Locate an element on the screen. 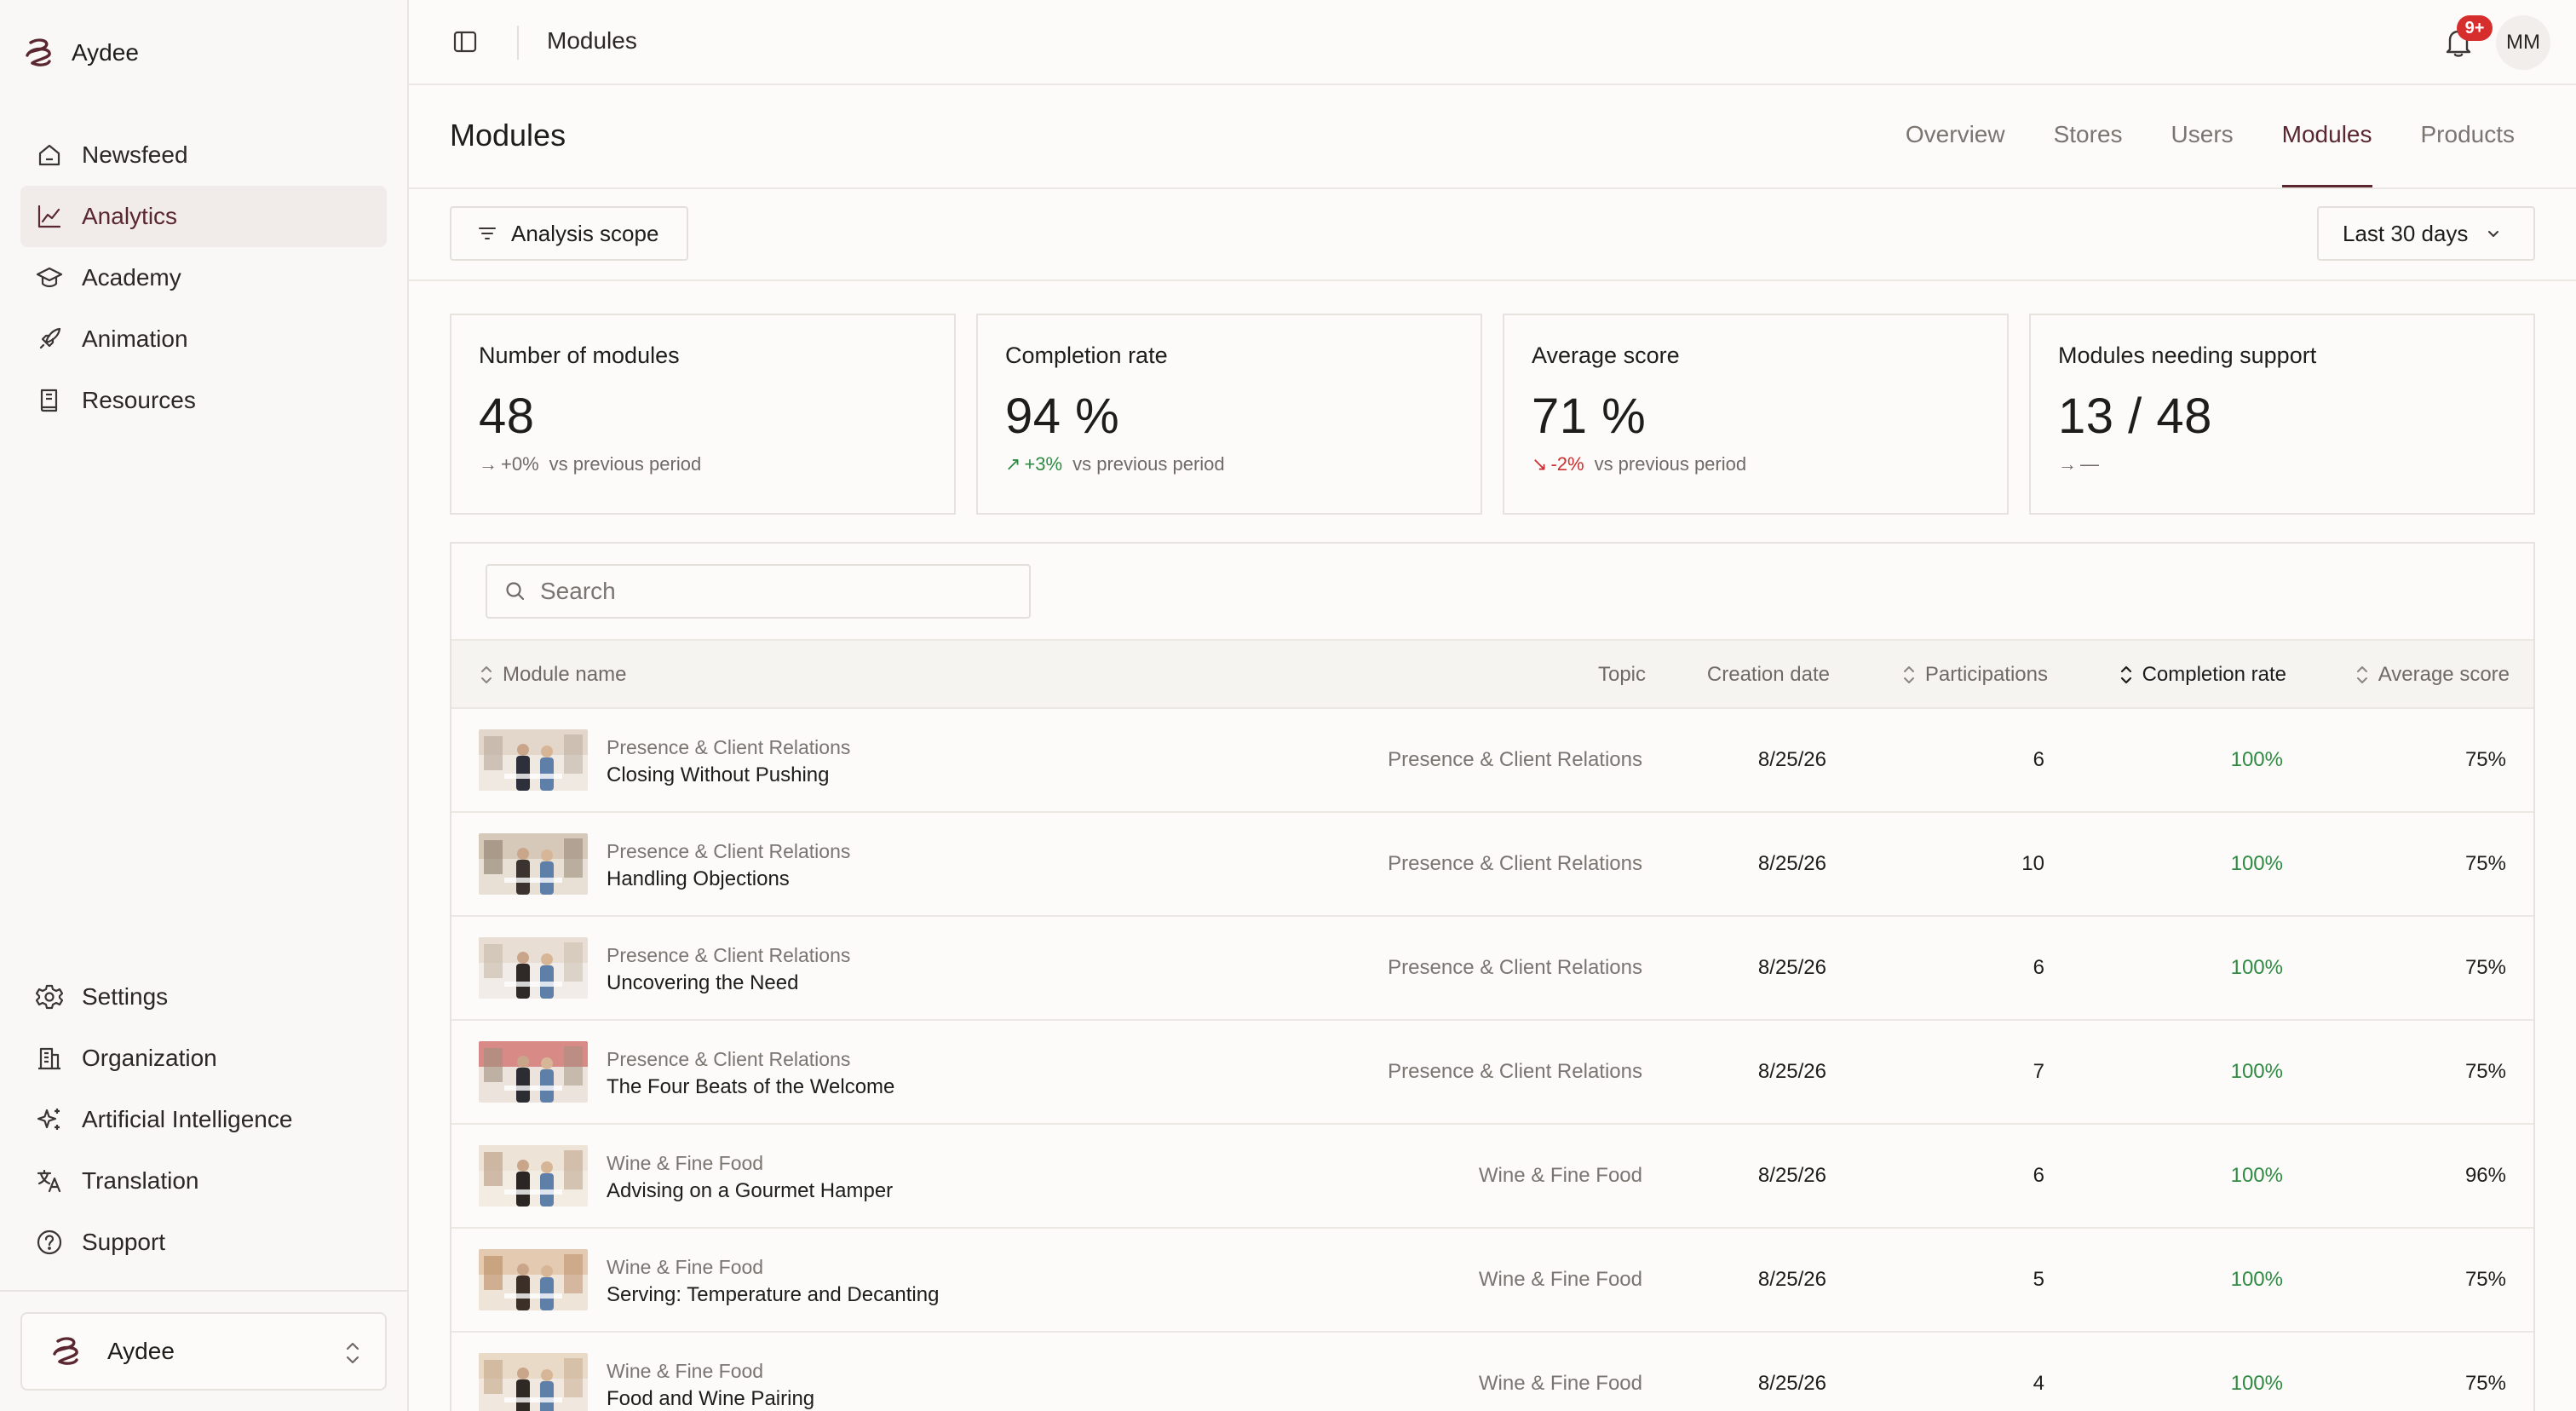 This screenshot has height=1411, width=2576. column-label: Creation date is located at coordinates (1768, 674).